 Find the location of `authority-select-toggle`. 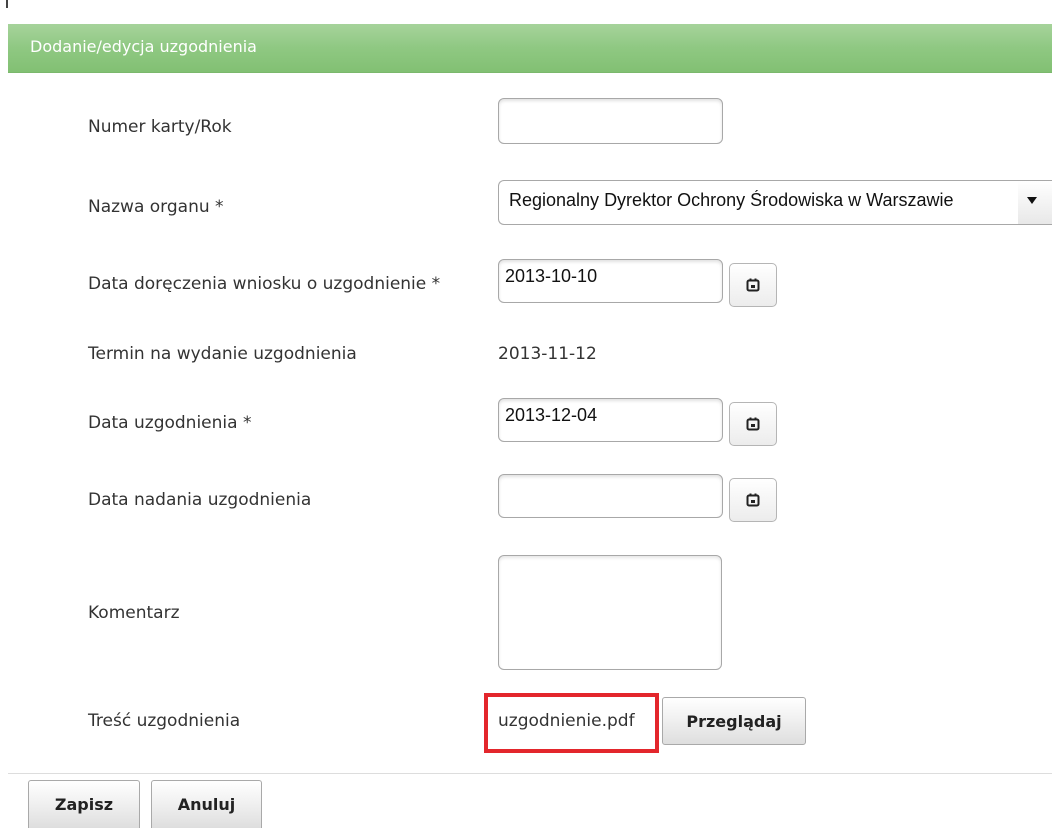

authority-select-toggle is located at coordinates (1035, 202).